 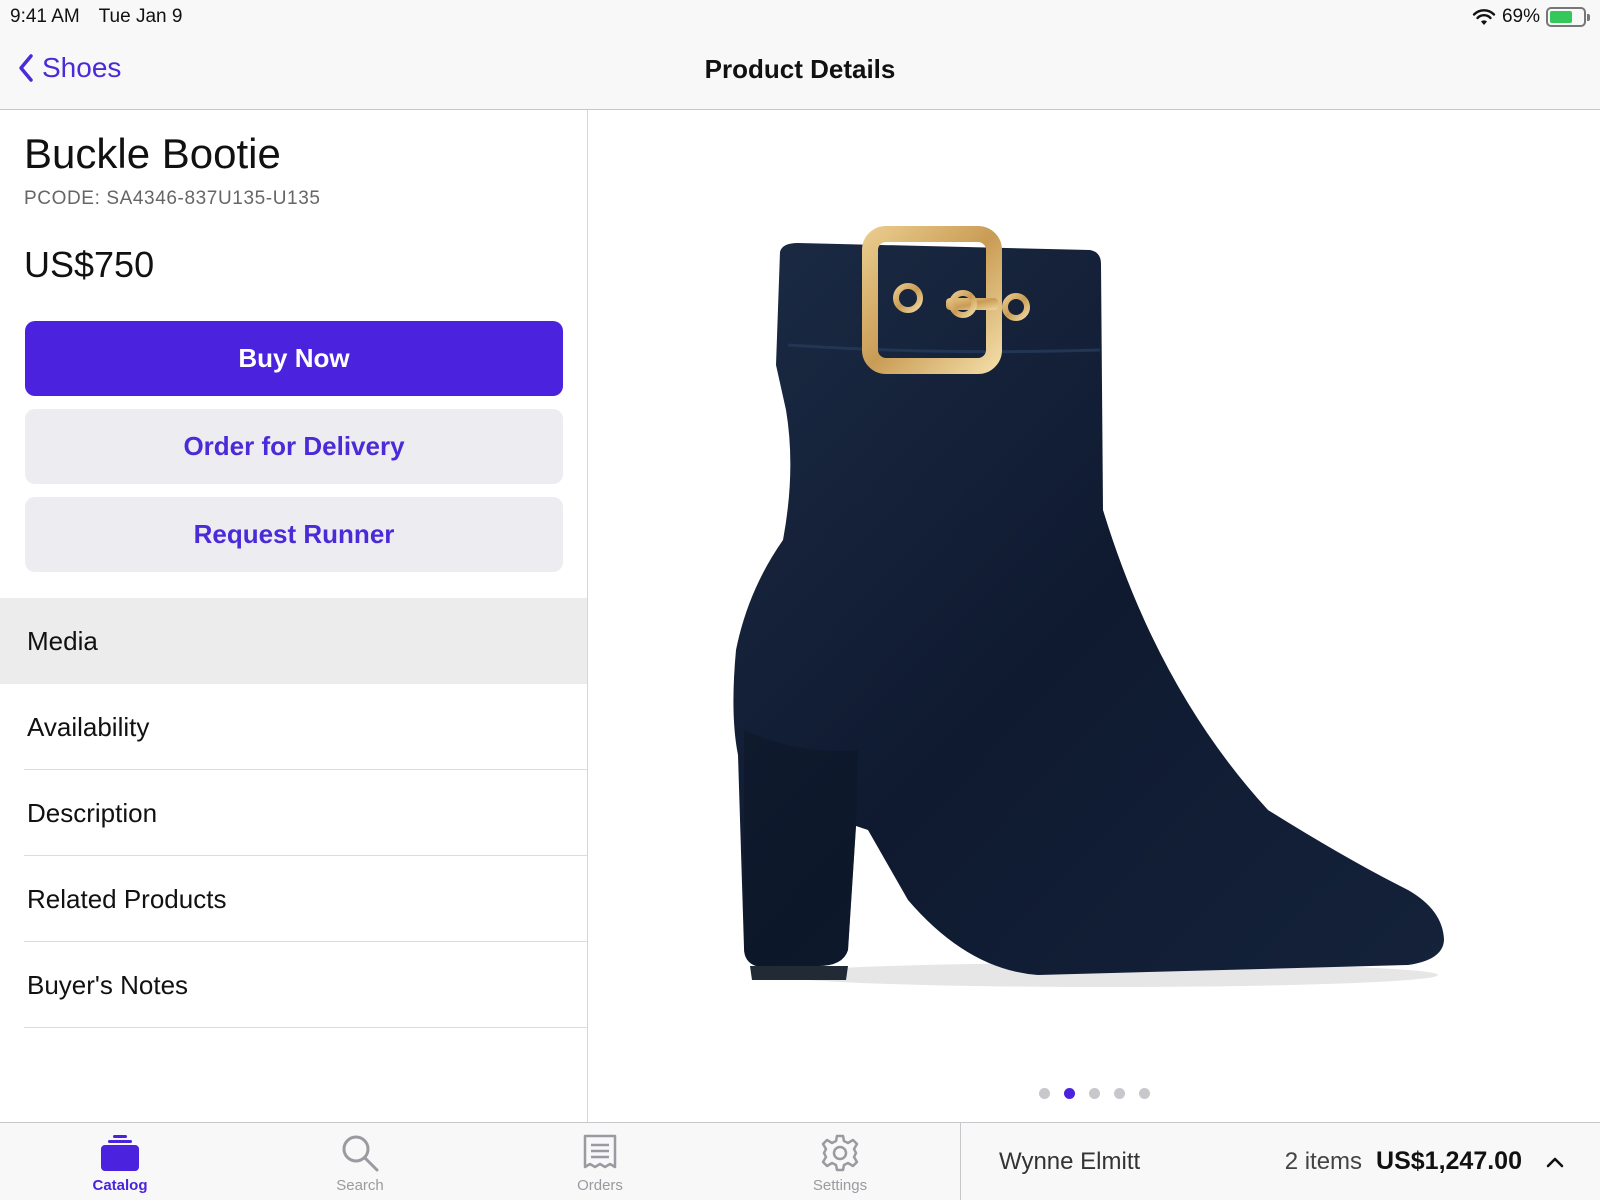 What do you see at coordinates (62, 640) in the screenshot?
I see `menu-item-label: Media` at bounding box center [62, 640].